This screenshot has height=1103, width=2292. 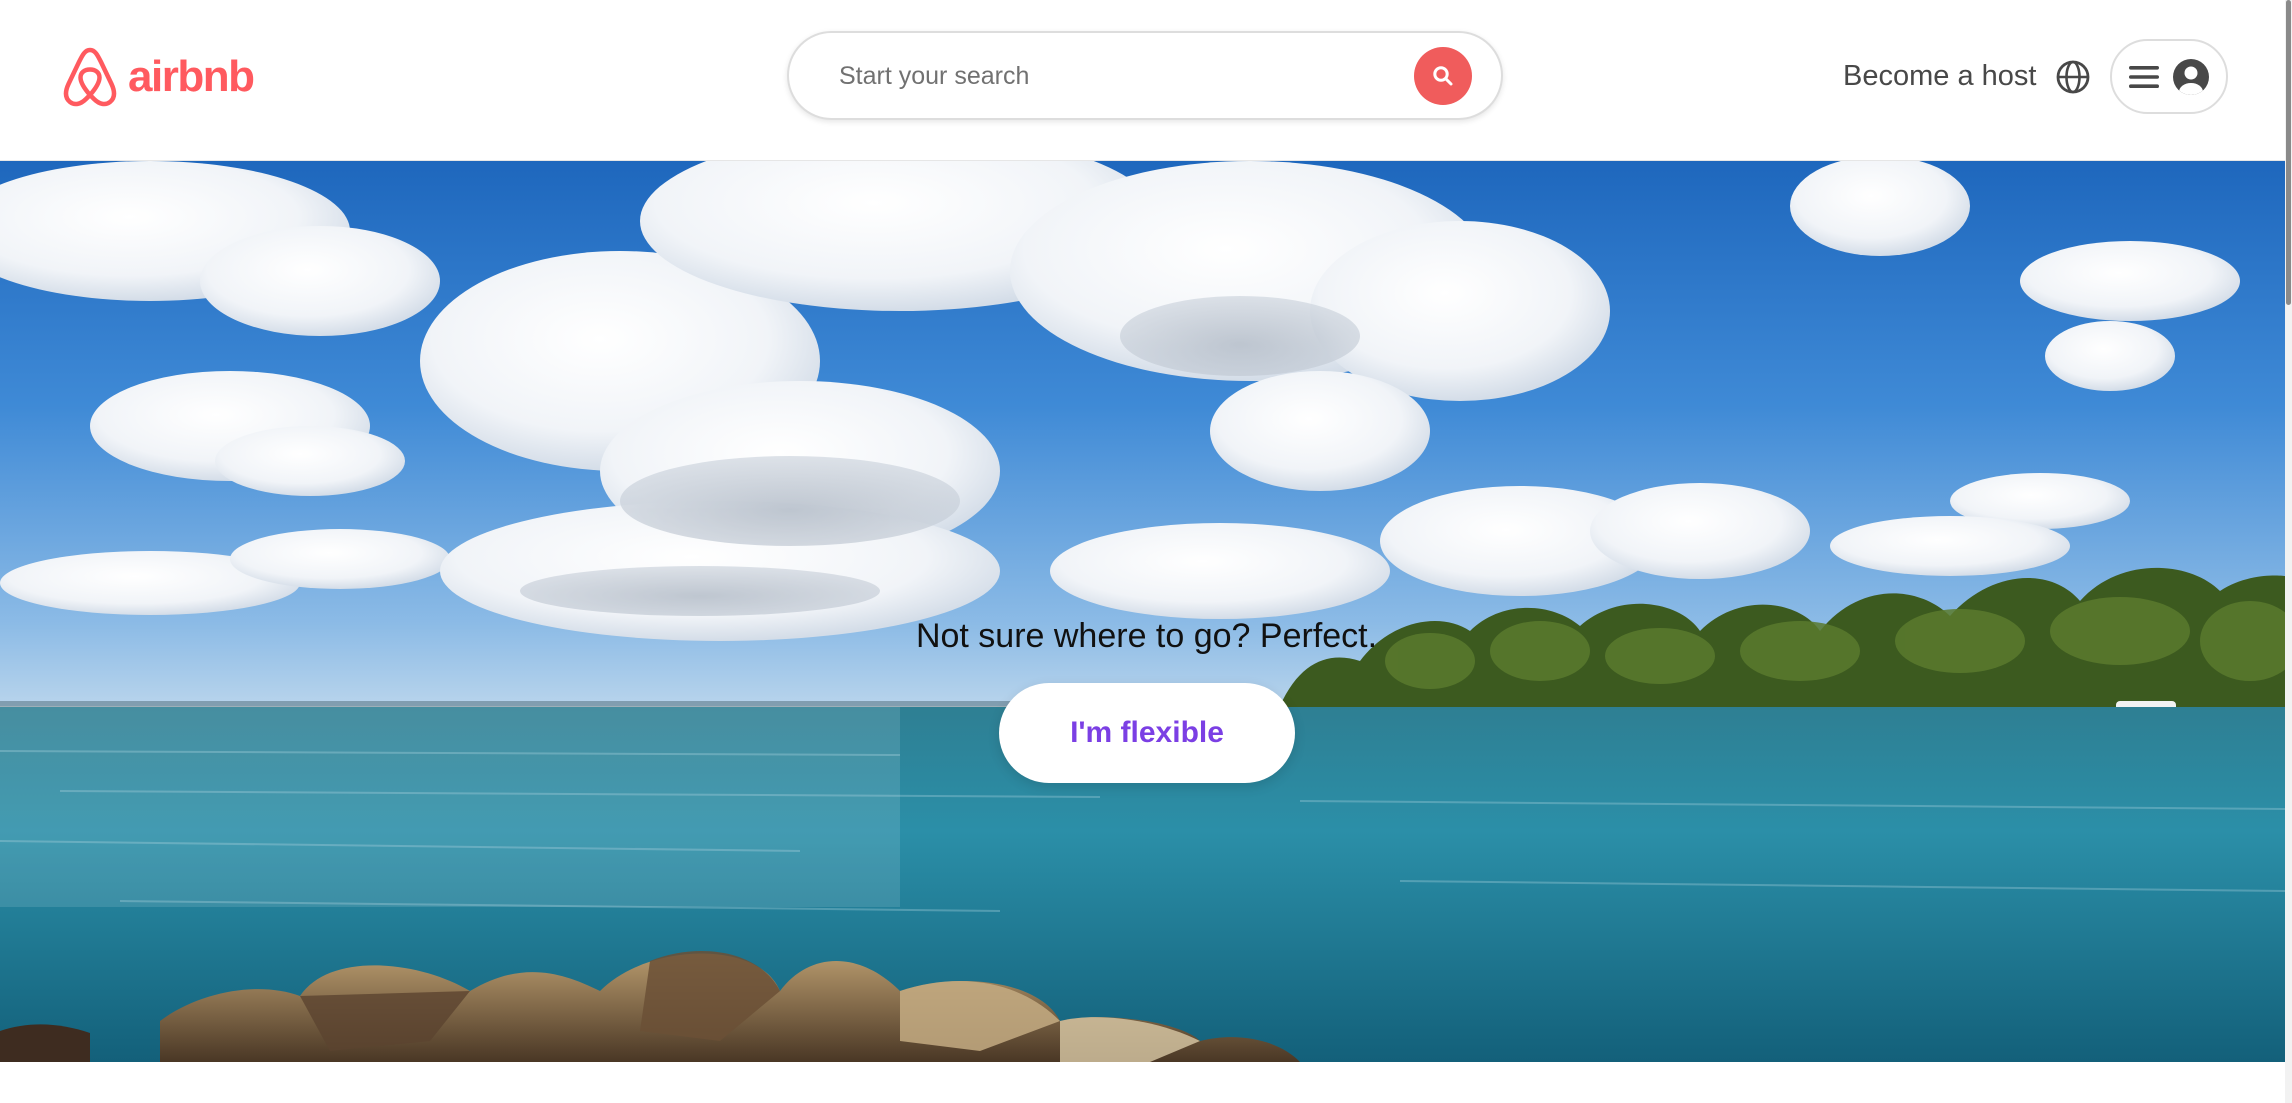 What do you see at coordinates (1147, 733) in the screenshot?
I see `im-flexible-button: I'm flexible` at bounding box center [1147, 733].